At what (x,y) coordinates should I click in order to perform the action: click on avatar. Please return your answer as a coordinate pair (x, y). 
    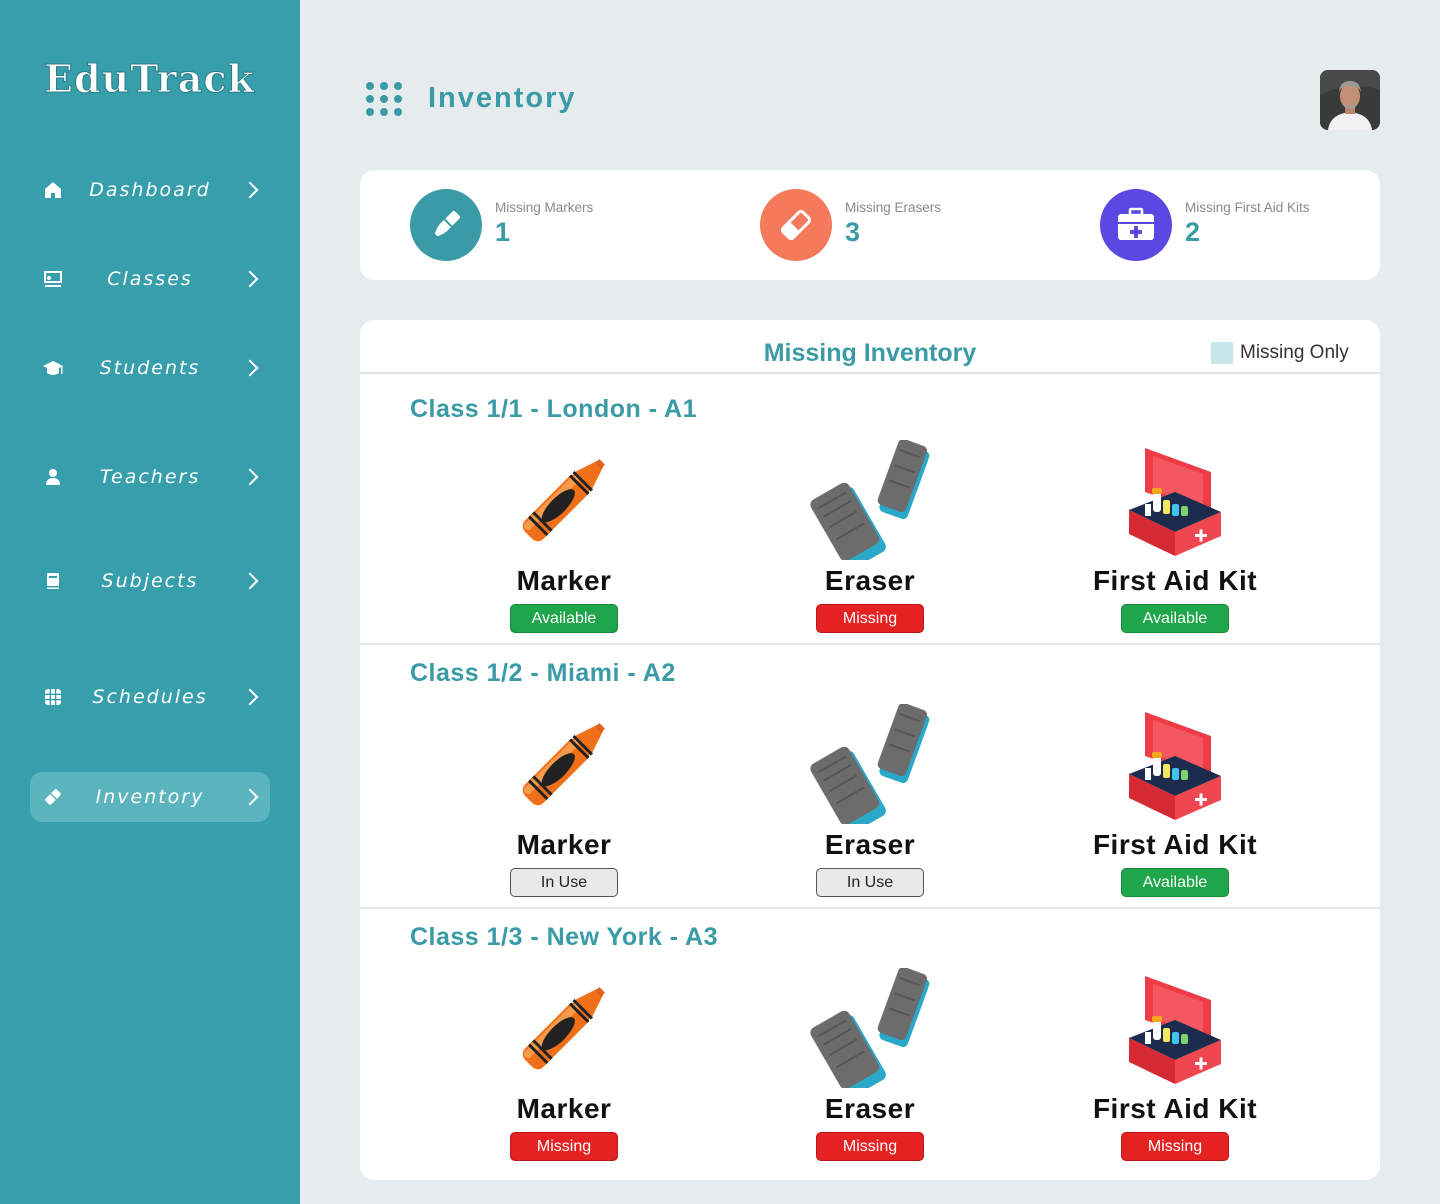
    Looking at the image, I should click on (1350, 100).